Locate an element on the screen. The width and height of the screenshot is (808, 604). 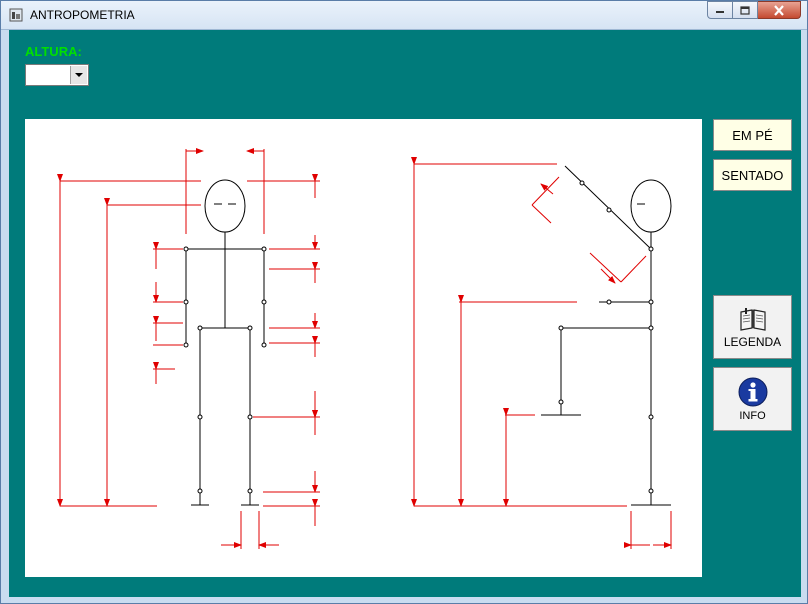
minimize-button is located at coordinates (720, 10).